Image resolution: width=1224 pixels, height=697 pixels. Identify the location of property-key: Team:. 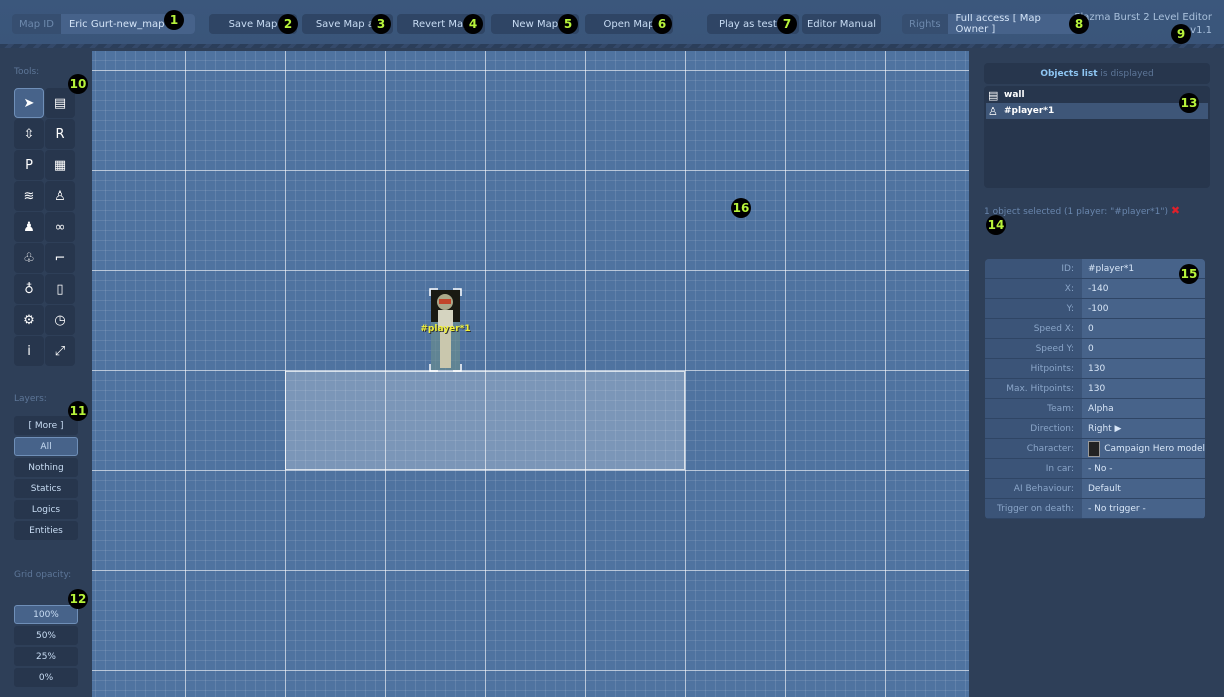
(1033, 408).